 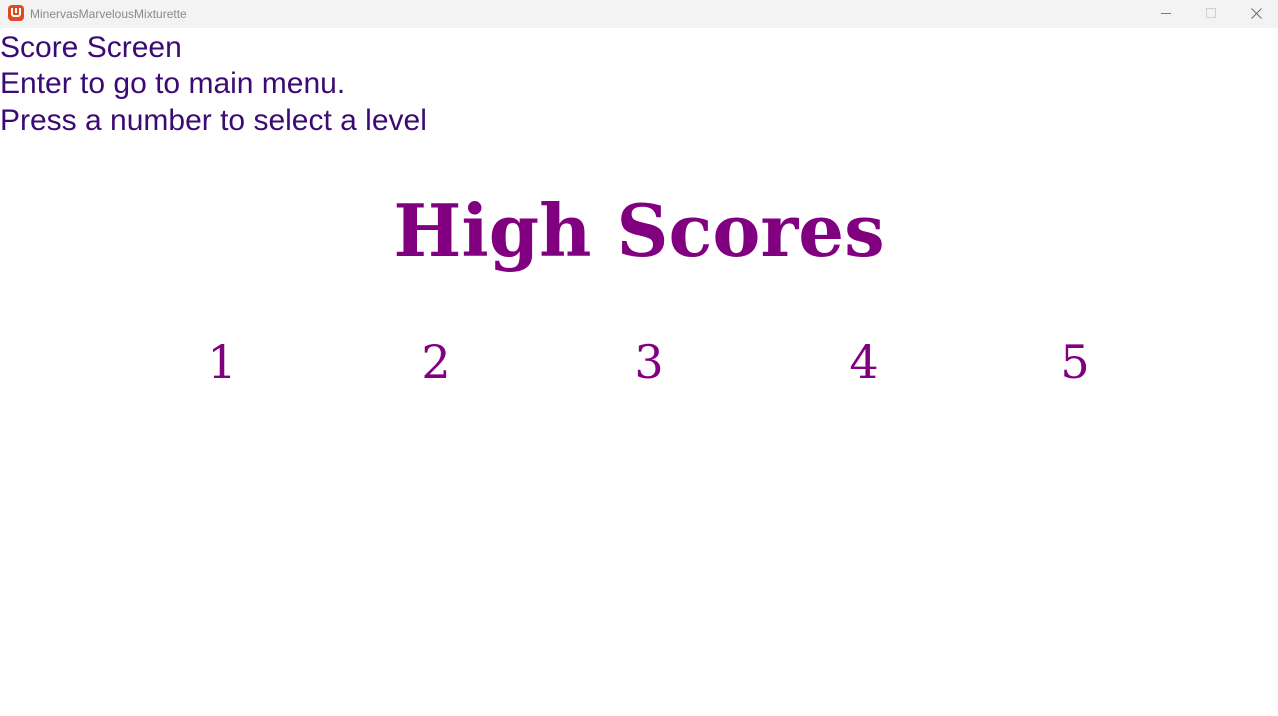 I want to click on close-button, so click(x=1256, y=14).